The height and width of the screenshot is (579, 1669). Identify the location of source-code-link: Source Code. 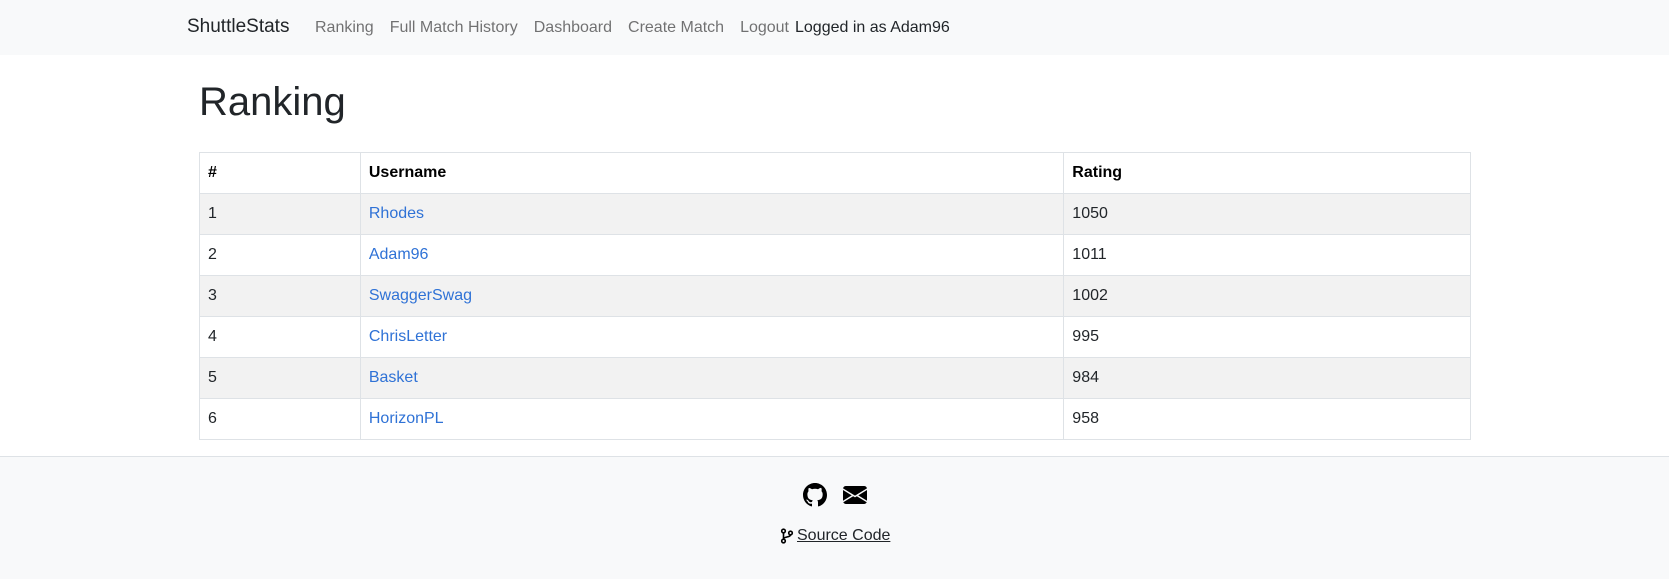
(835, 536).